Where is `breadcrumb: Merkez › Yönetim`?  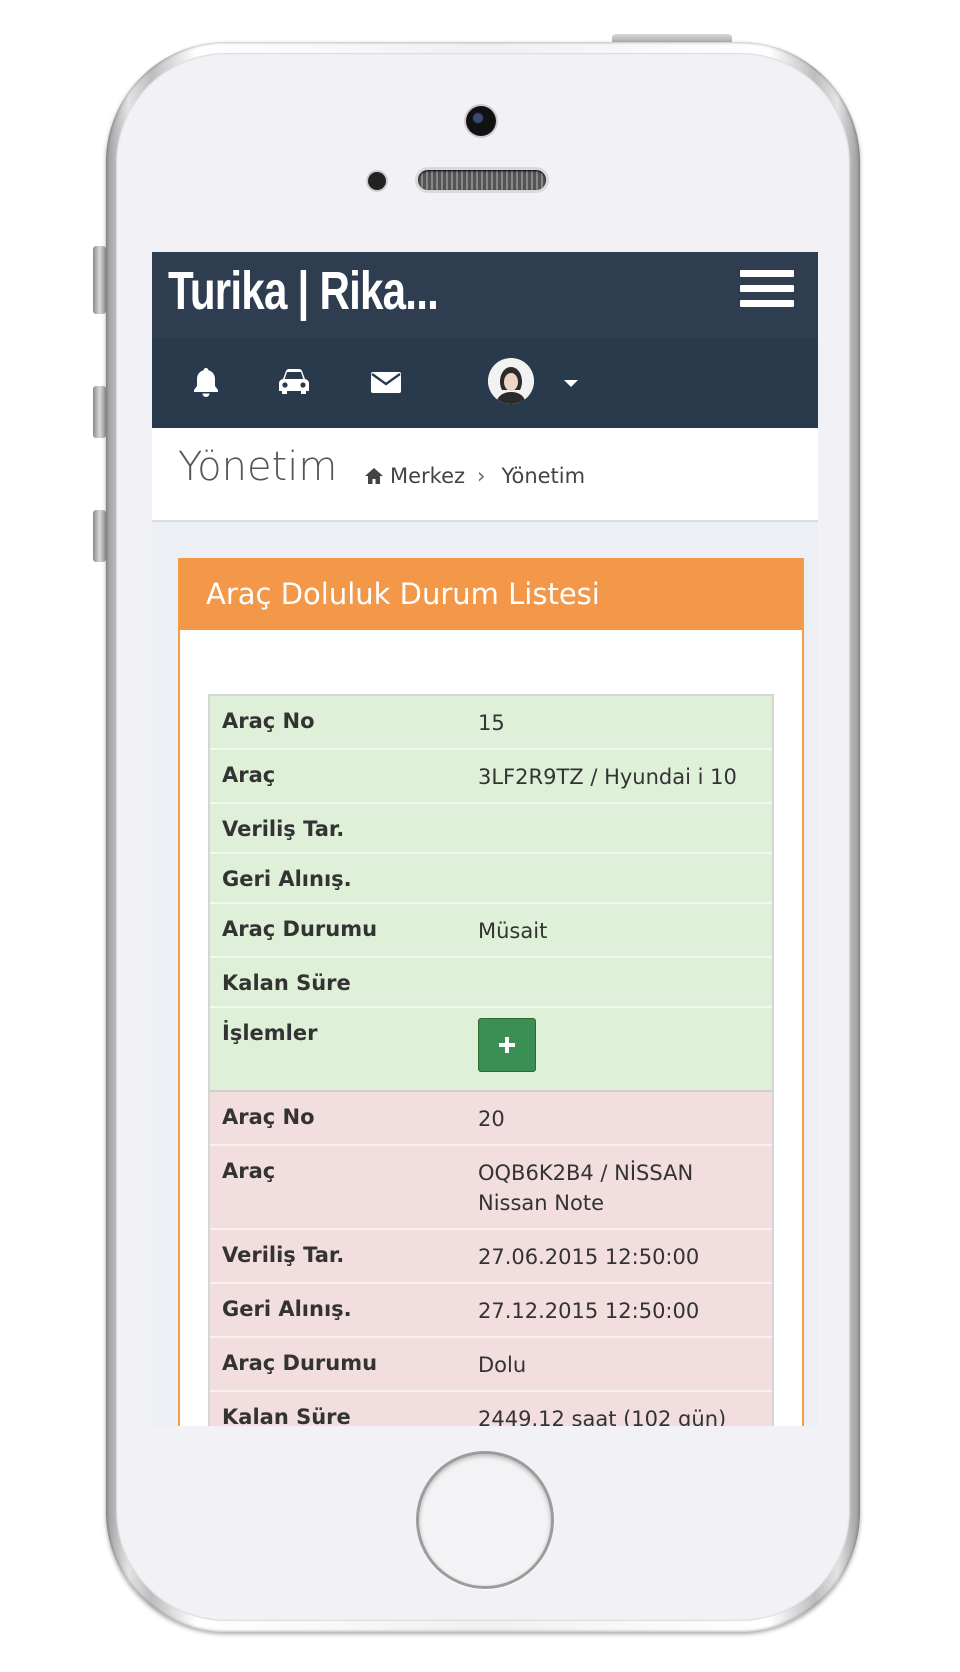 breadcrumb: Merkez › Yönetim is located at coordinates (474, 476).